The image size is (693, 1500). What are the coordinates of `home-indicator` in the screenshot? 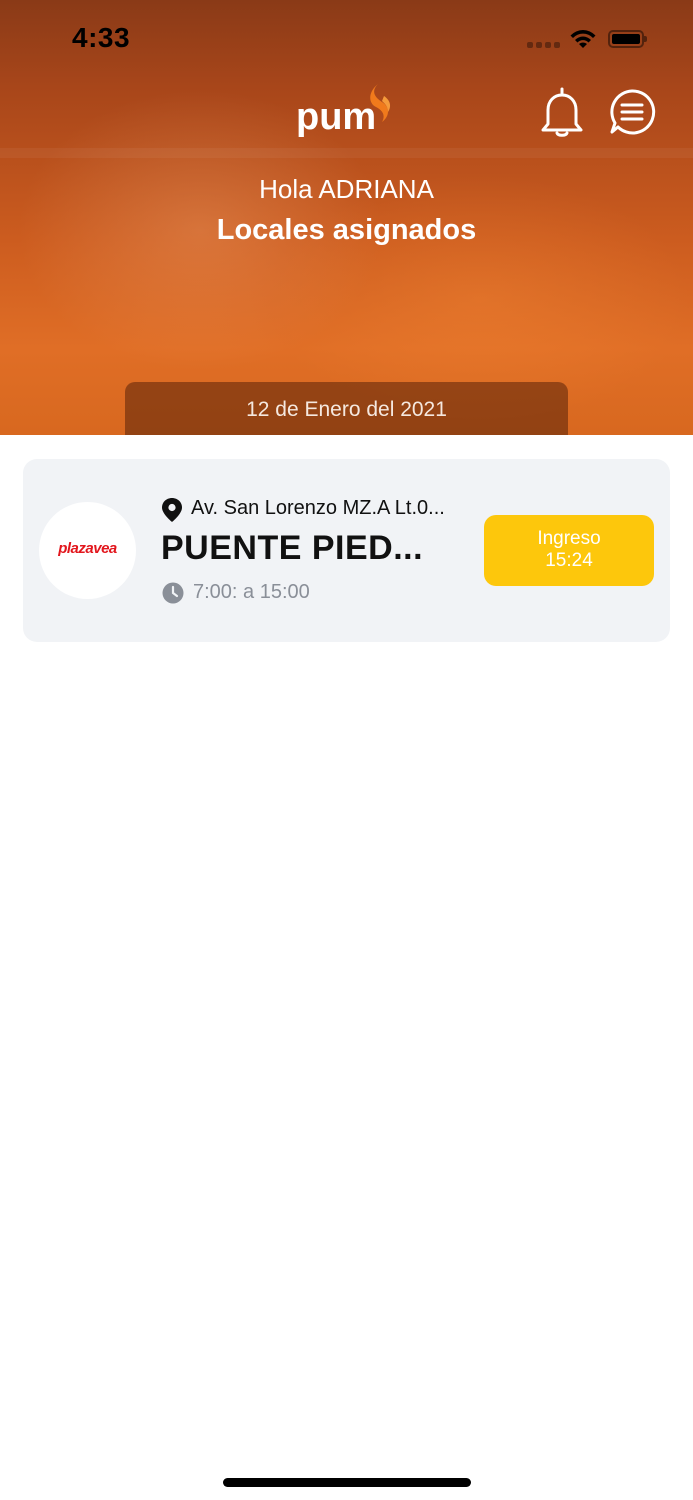 It's located at (347, 1482).